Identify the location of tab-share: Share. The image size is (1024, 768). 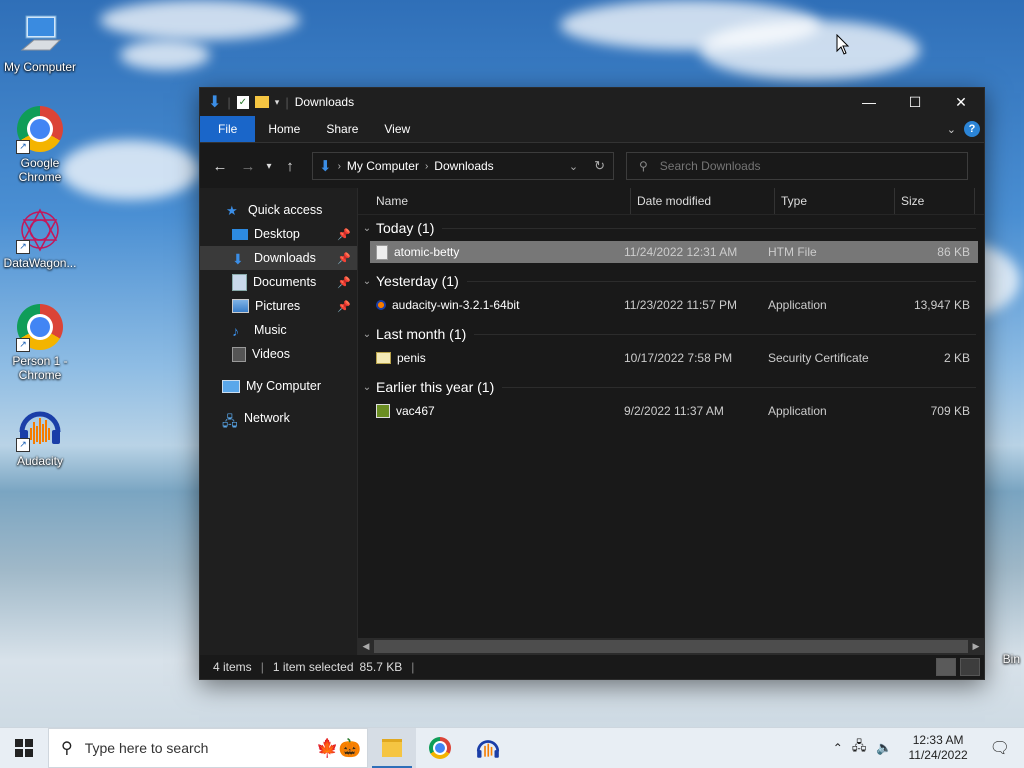
(342, 129).